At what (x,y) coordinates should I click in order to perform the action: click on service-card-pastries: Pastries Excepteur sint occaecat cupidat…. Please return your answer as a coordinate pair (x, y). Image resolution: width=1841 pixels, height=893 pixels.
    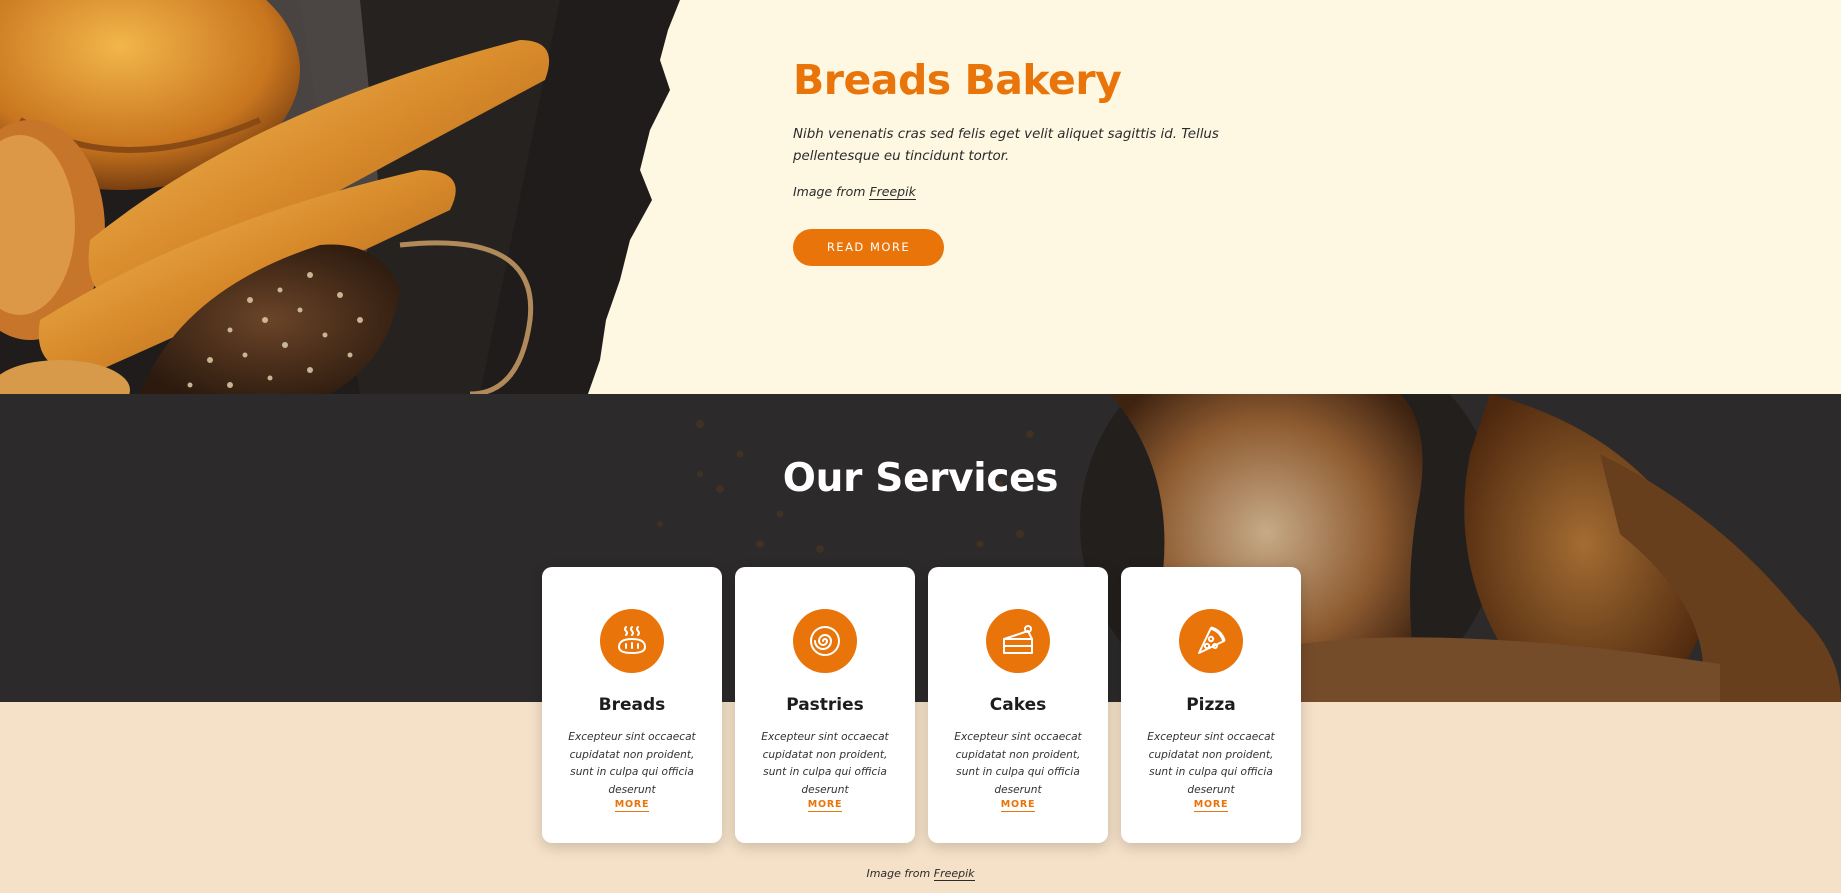
    Looking at the image, I should click on (825, 705).